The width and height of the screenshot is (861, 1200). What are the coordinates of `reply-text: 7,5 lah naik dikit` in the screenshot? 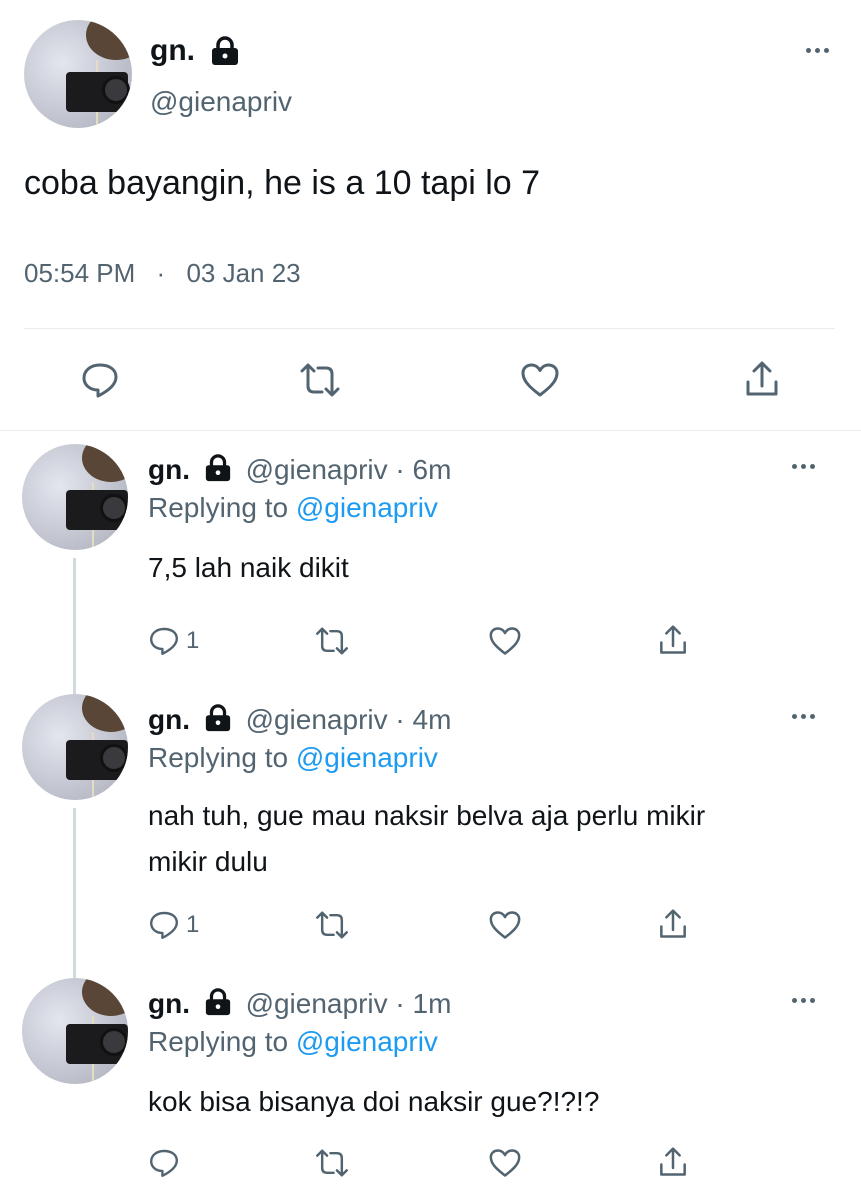 It's located at (248, 567).